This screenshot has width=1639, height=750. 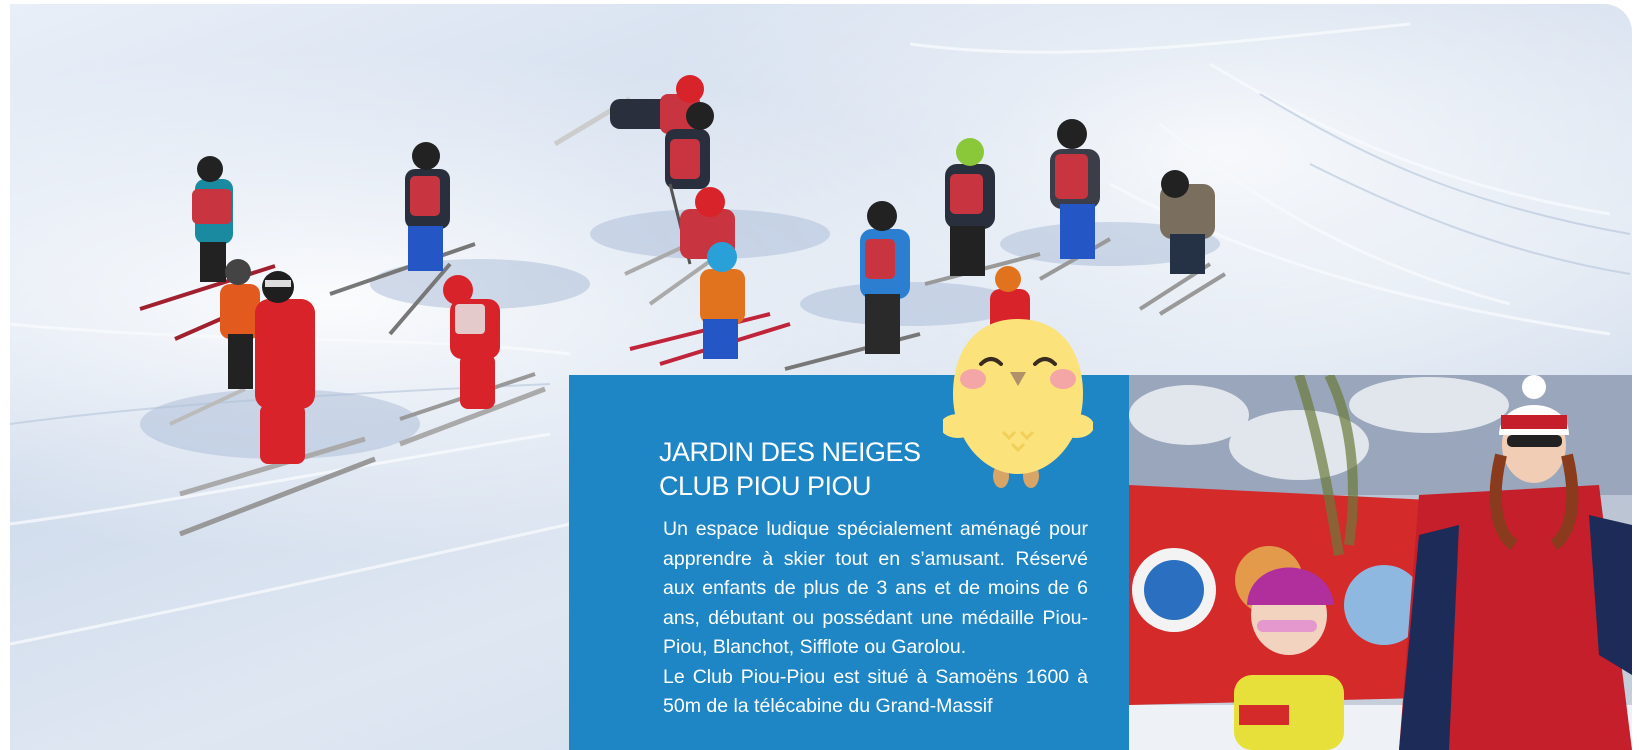 What do you see at coordinates (1264, 715) in the screenshot?
I see `esf-badge` at bounding box center [1264, 715].